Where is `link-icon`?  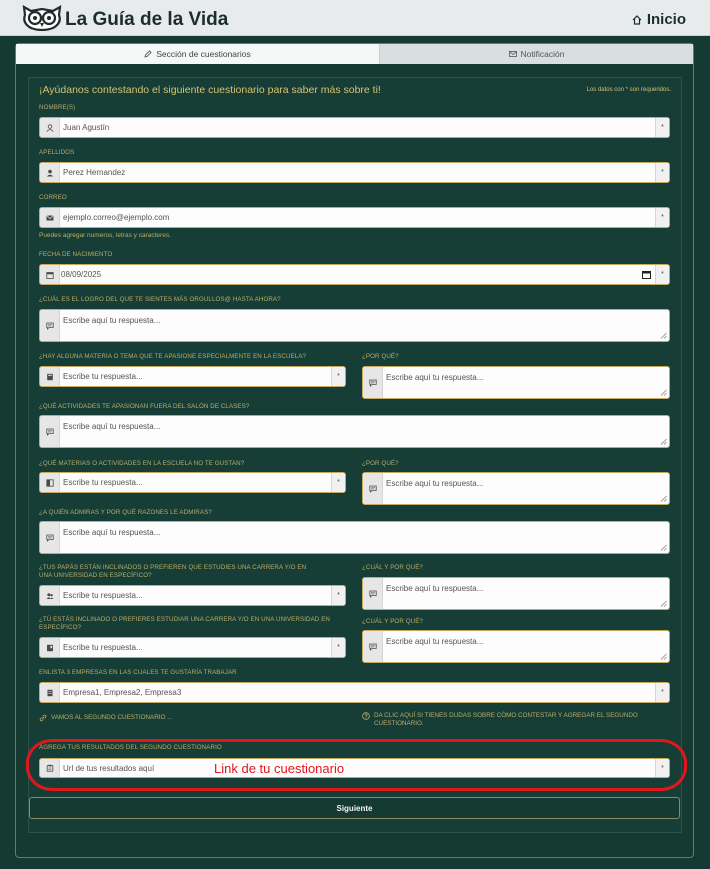
link-icon is located at coordinates (43, 718).